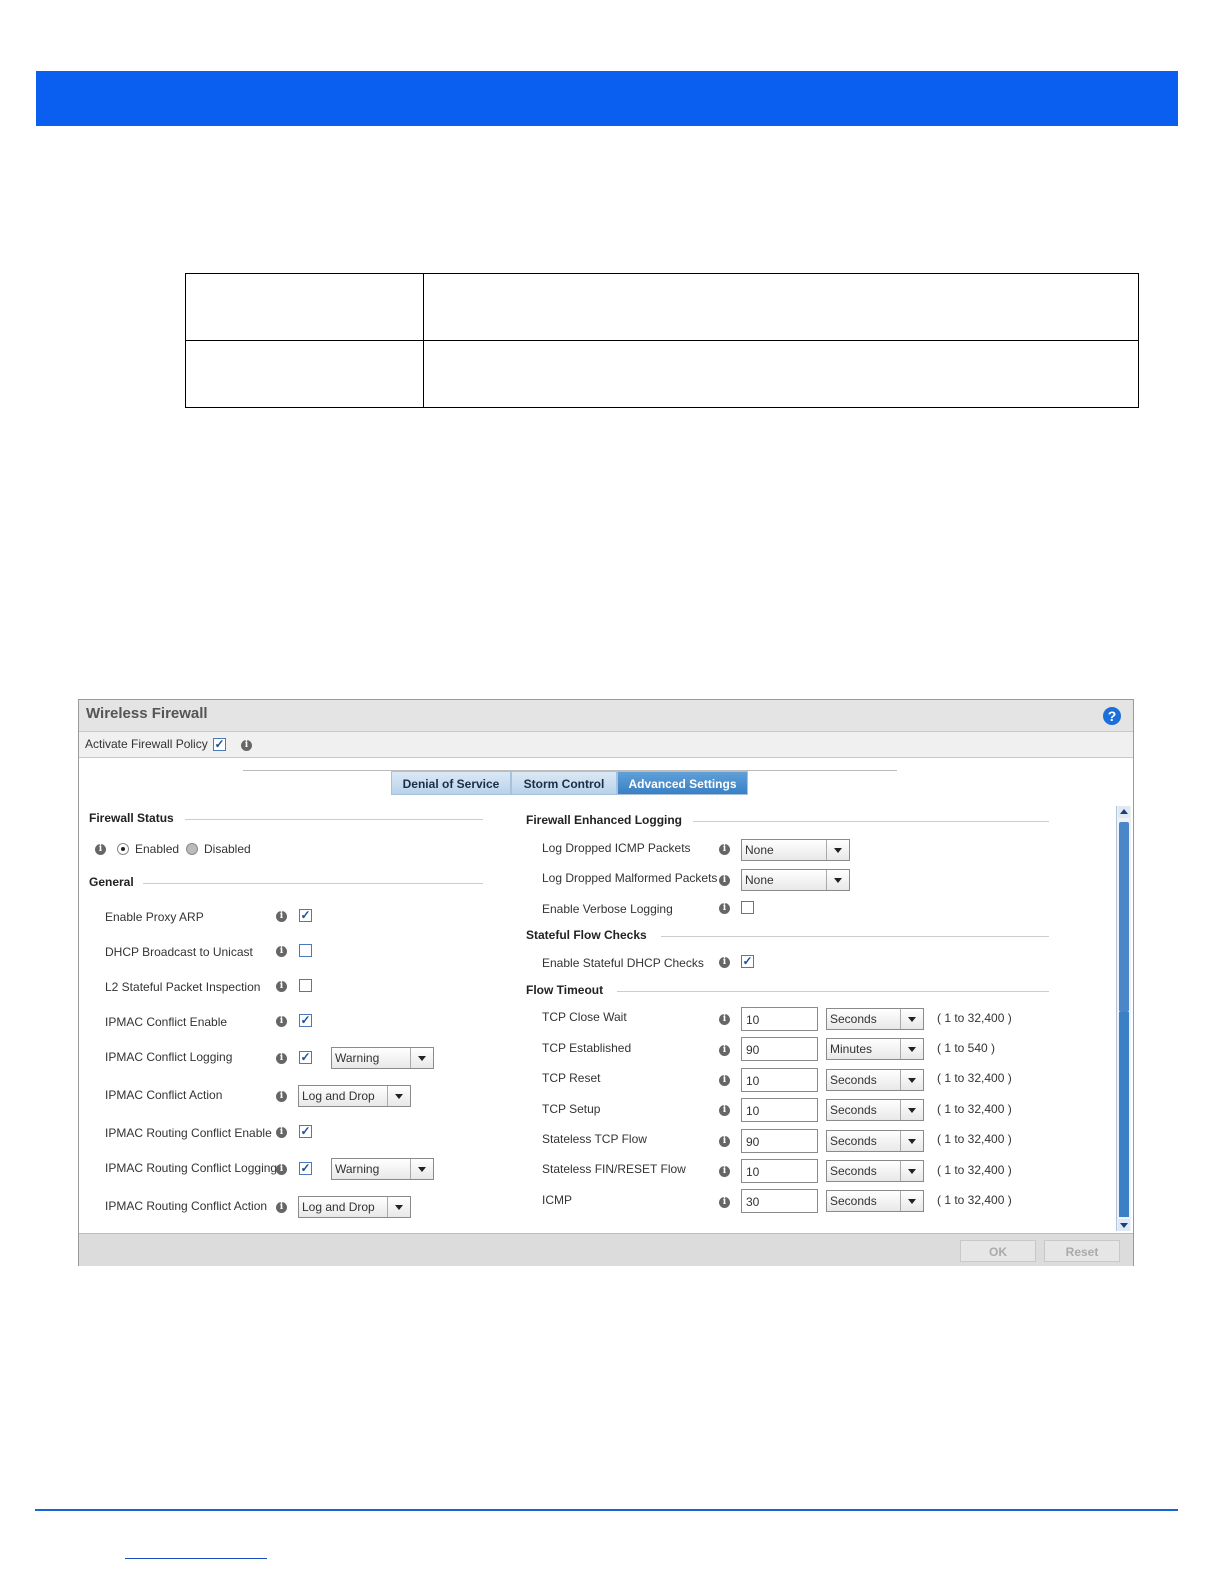 The height and width of the screenshot is (1584, 1224). I want to click on ipmac-routing-conflict-action-select: Log and Drop, so click(354, 1207).